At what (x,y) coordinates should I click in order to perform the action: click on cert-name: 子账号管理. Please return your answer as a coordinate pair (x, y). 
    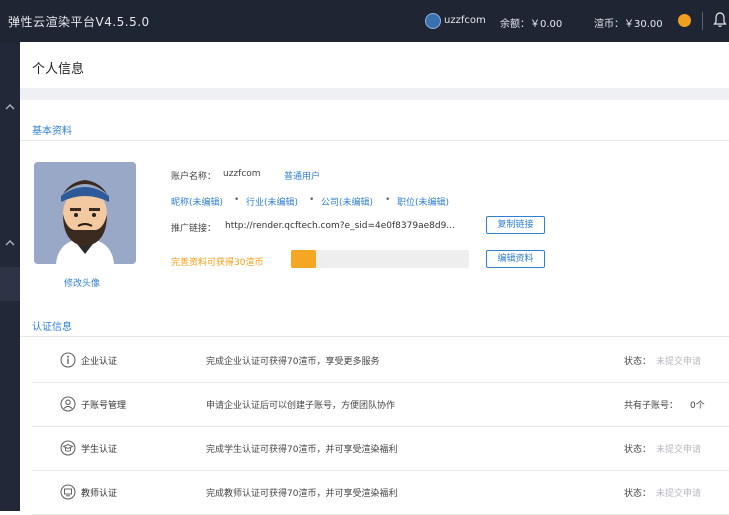
    Looking at the image, I should click on (104, 406).